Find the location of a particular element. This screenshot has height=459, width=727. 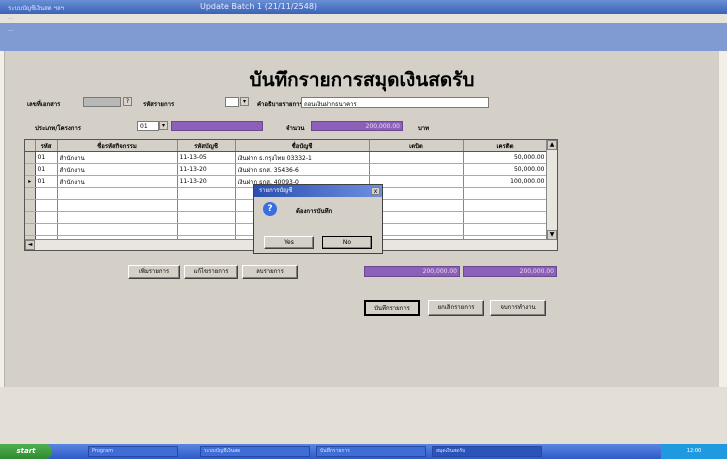

start-button: start is located at coordinates (26, 451).